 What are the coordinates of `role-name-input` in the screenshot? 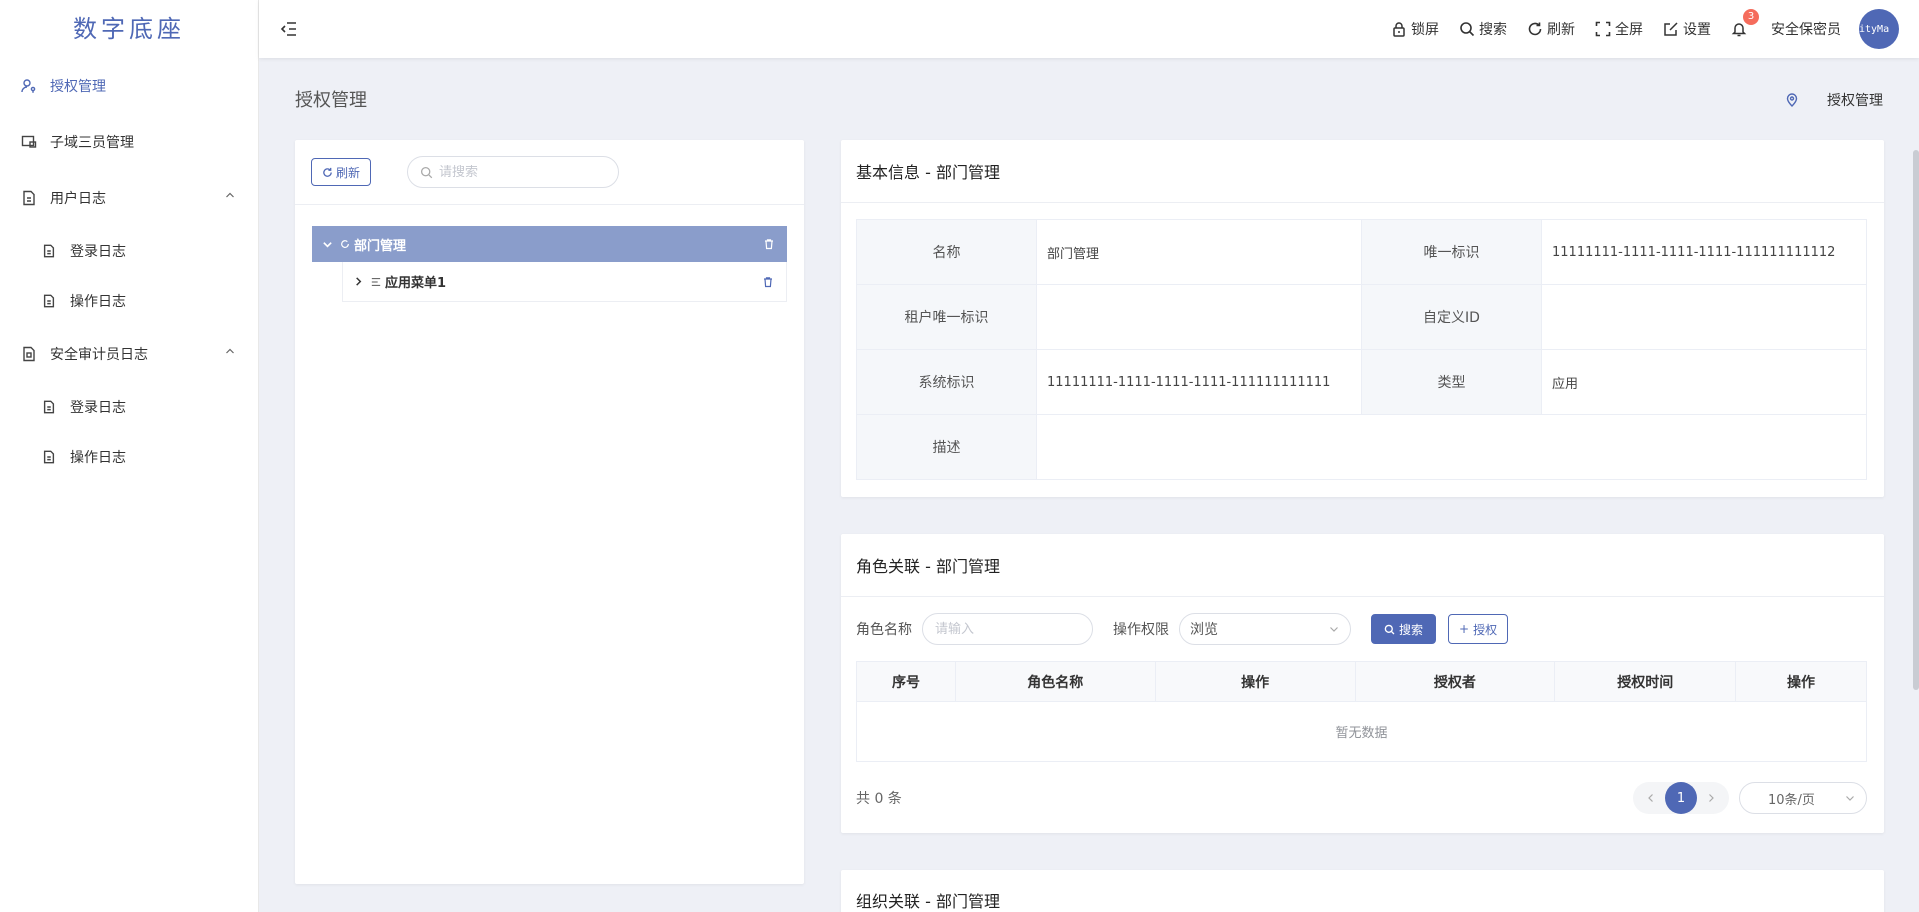 It's located at (1007, 629).